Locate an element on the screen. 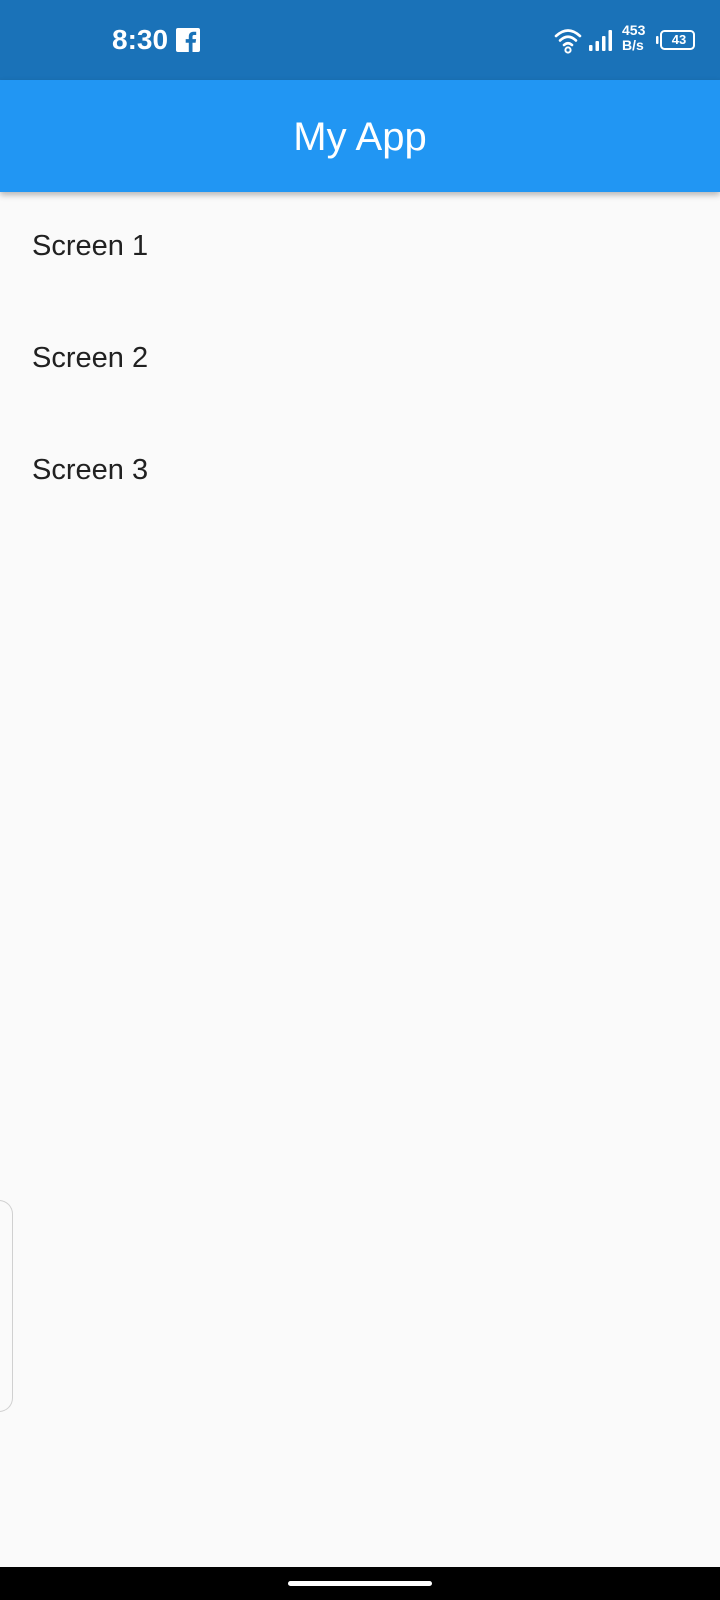  list-item-label: Screen 3 is located at coordinates (90, 470).